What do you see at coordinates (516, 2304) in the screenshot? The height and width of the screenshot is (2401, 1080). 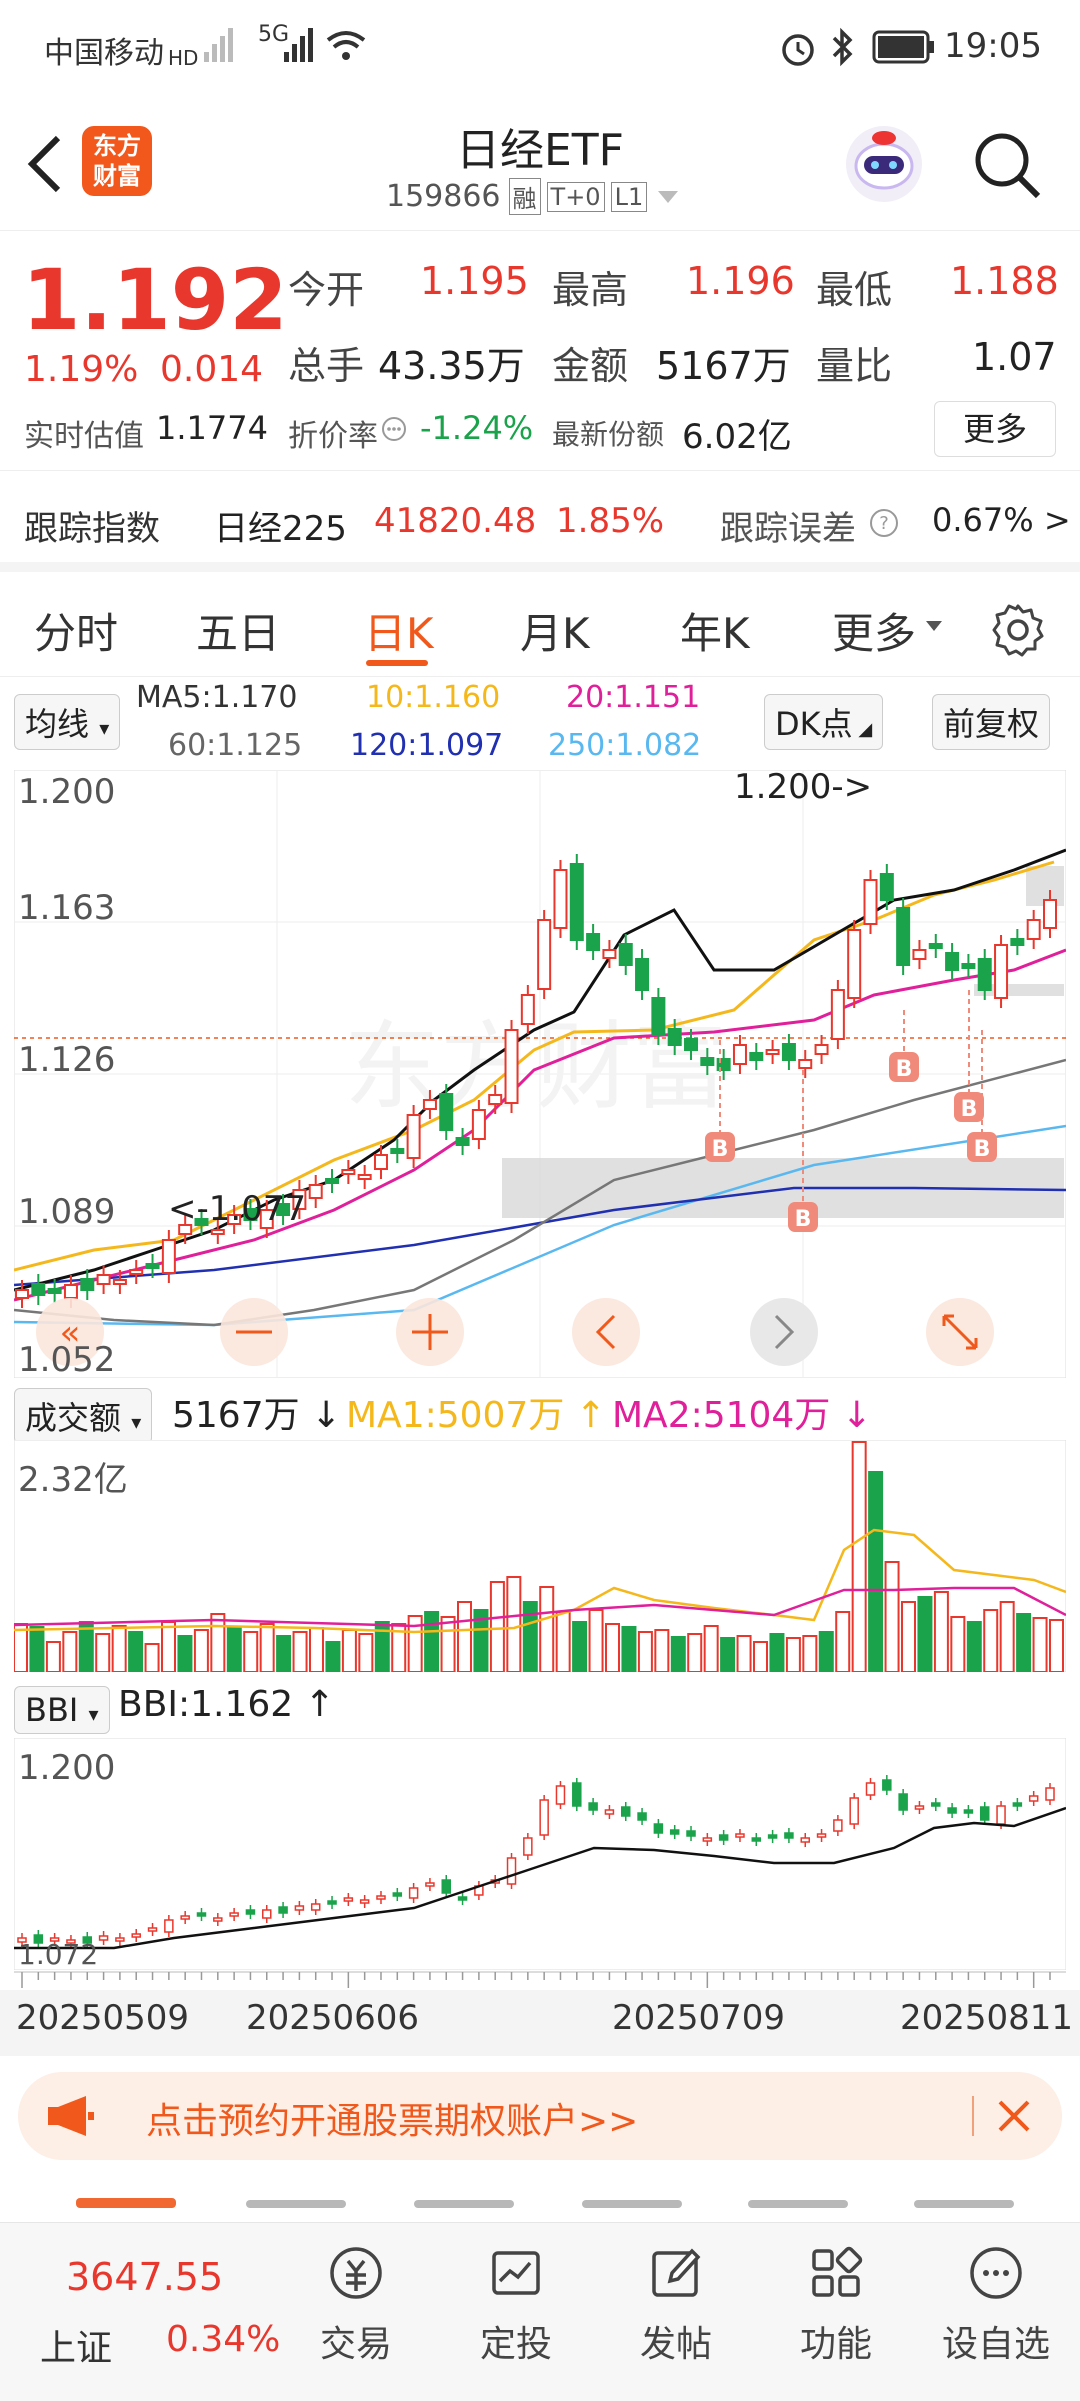 I see `nav-invest-plan: 定投` at bounding box center [516, 2304].